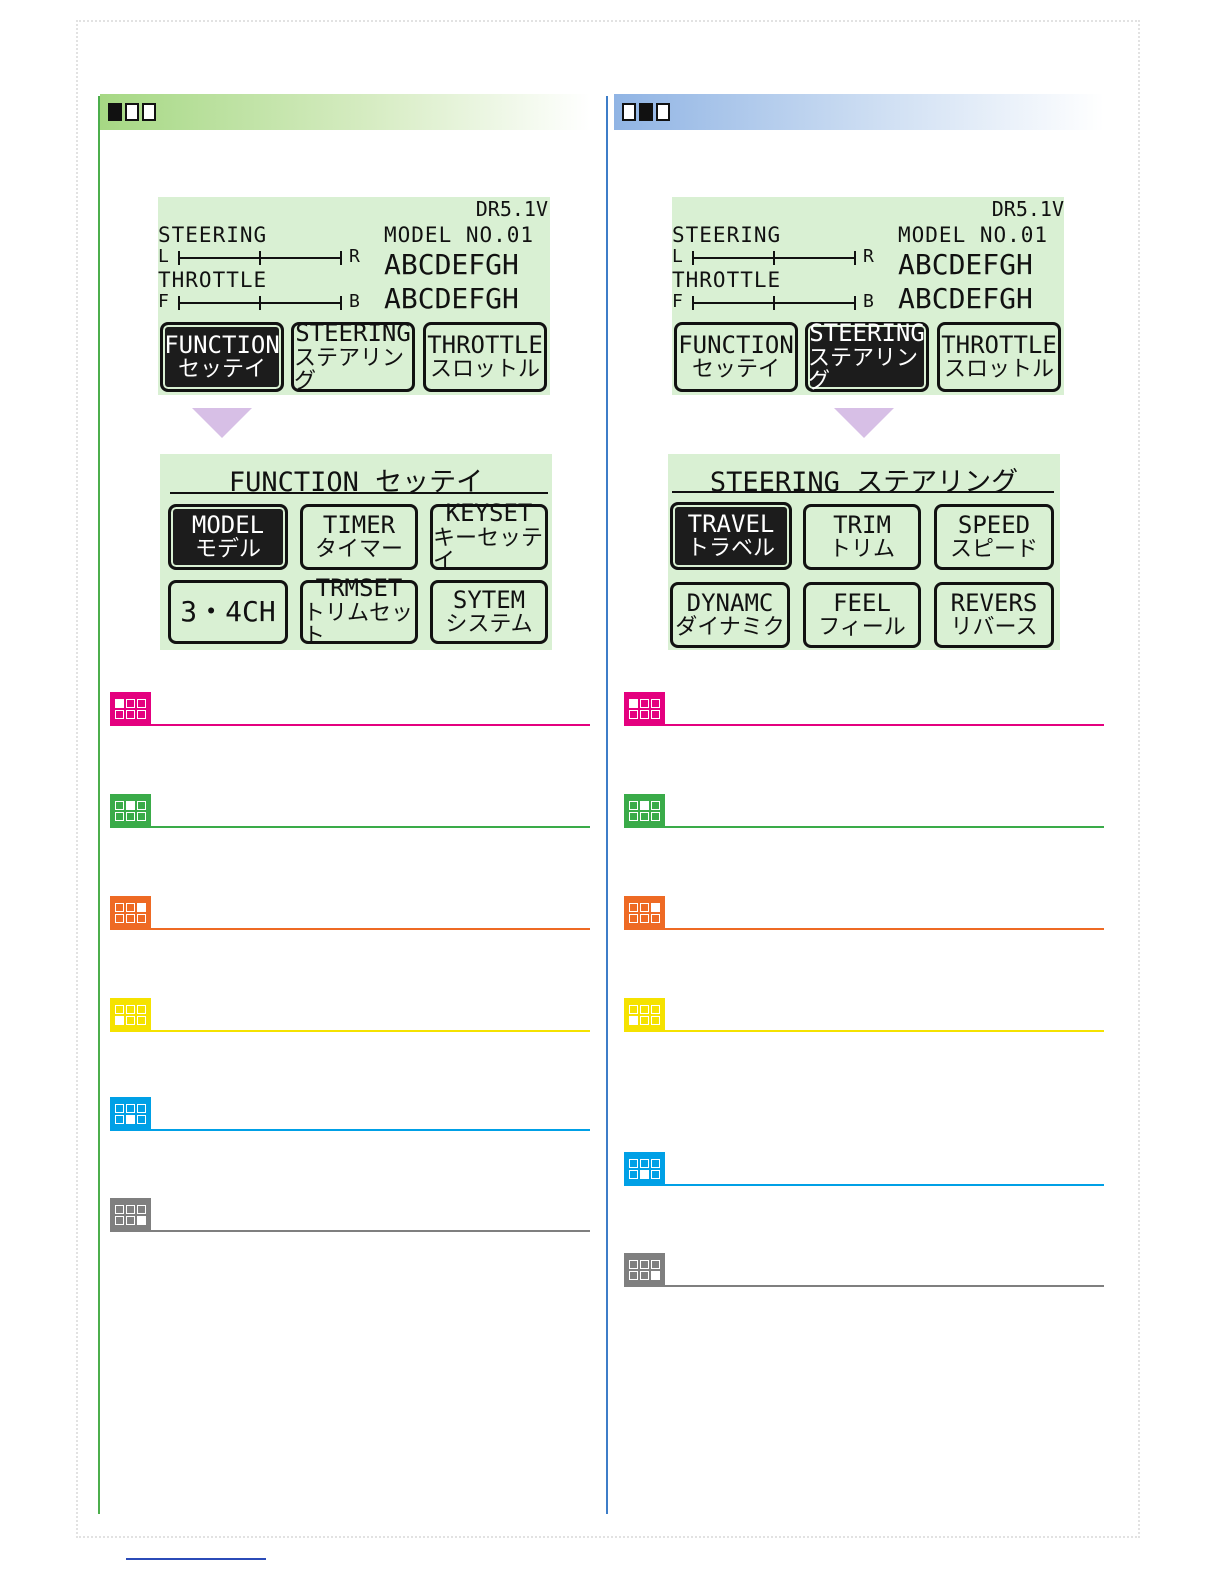  Describe the element at coordinates (358, 624) in the screenshot. I see `button-sublabel: トリムセット` at that location.